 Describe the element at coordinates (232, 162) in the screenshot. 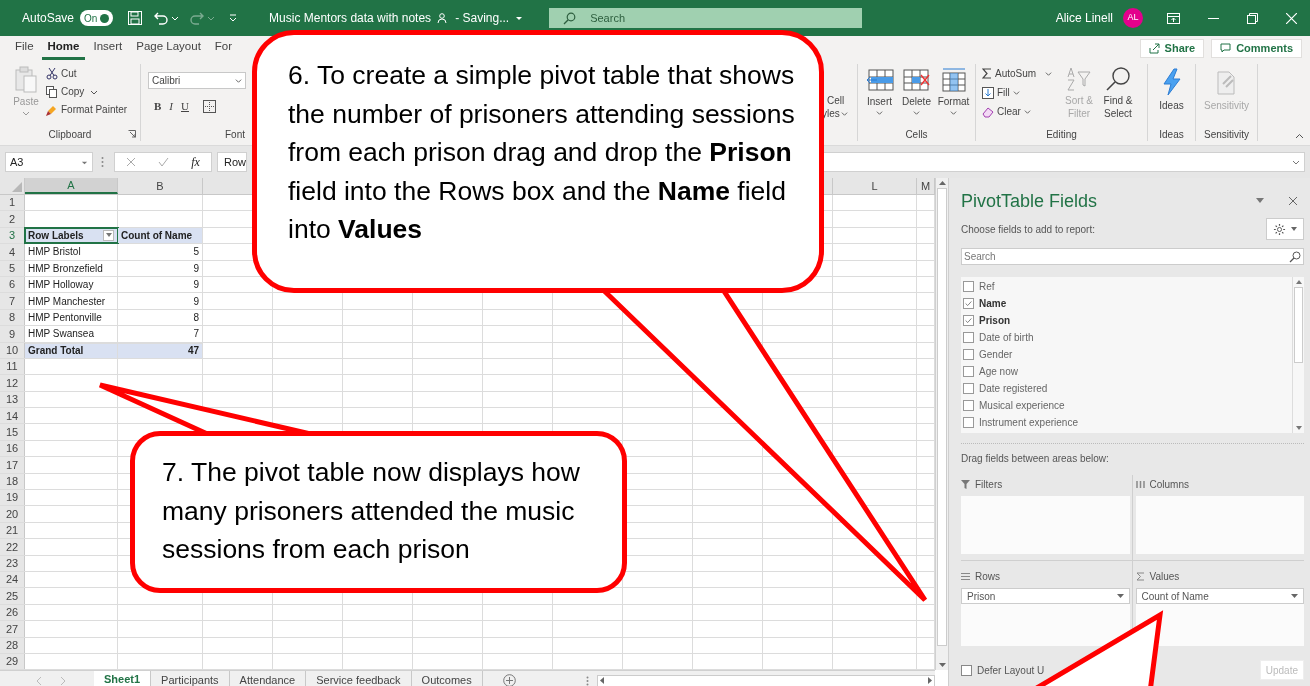

I see `formula-field: Row` at that location.